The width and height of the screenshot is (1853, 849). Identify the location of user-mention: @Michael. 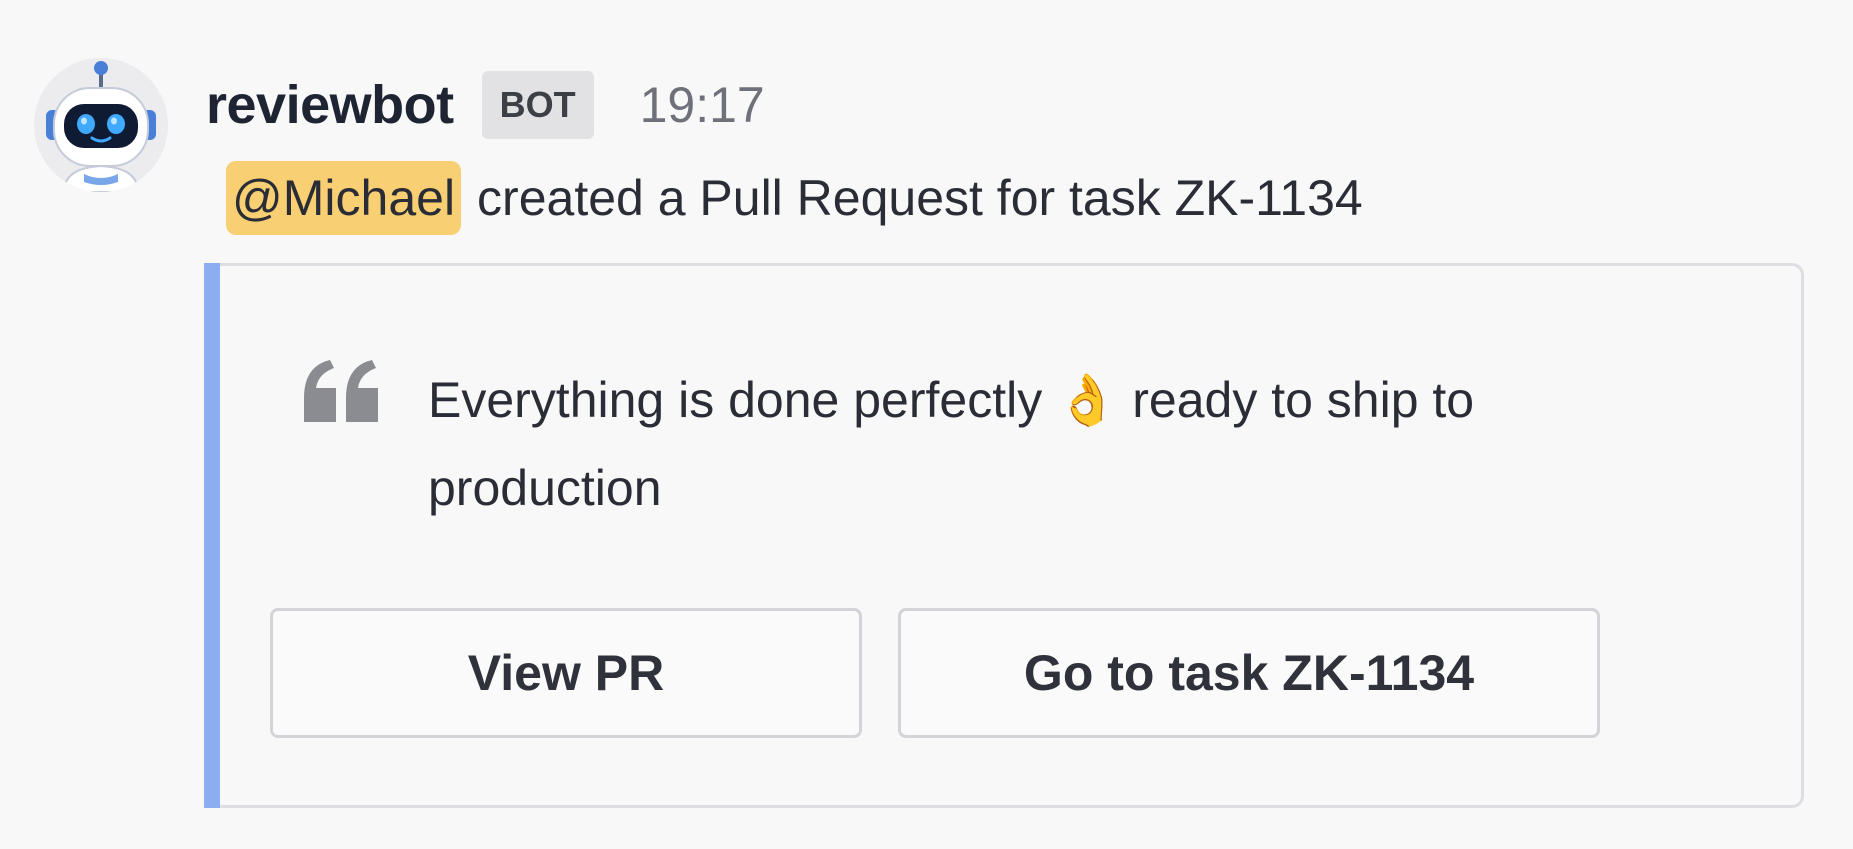
(344, 198).